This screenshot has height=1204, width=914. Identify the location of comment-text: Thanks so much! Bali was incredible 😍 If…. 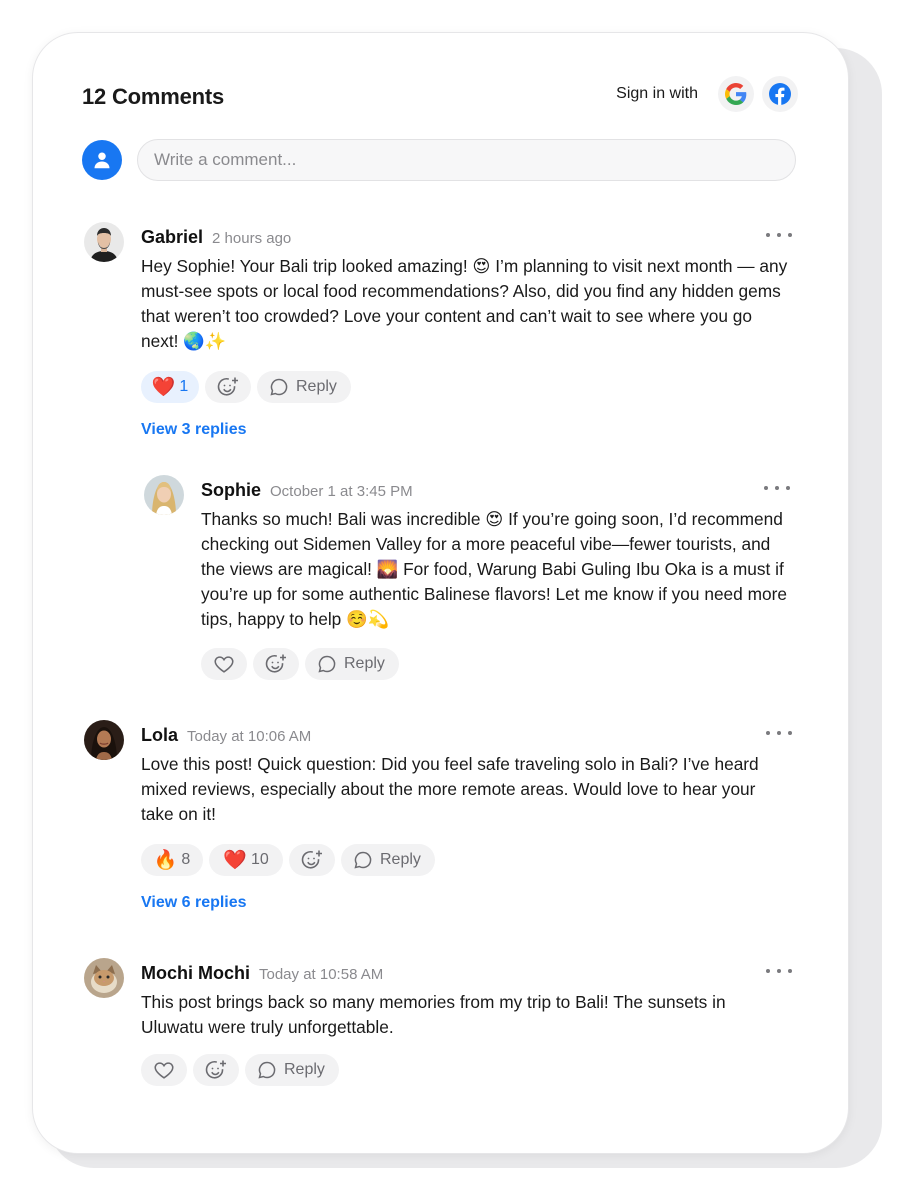
(494, 569).